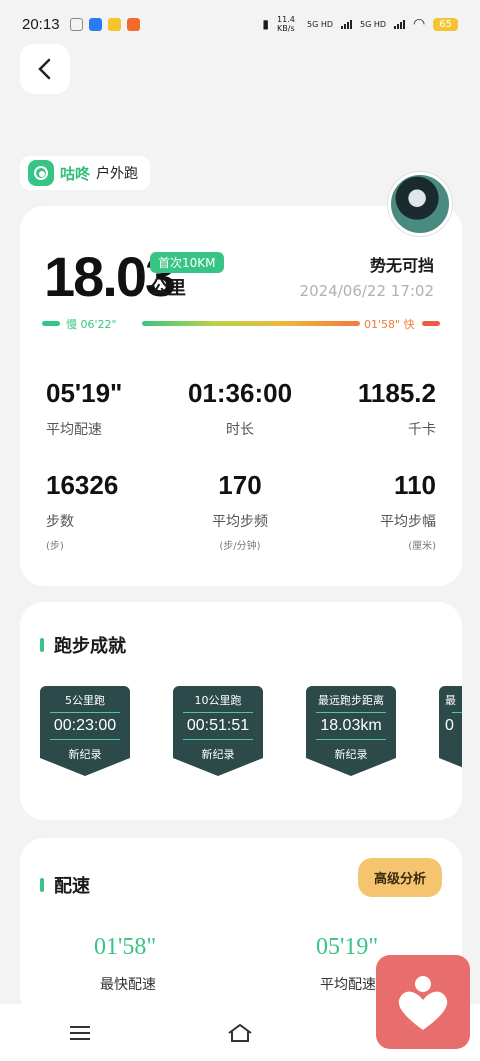 The height and width of the screenshot is (1061, 480). I want to click on badge-title: 5公里跑, so click(85, 700).